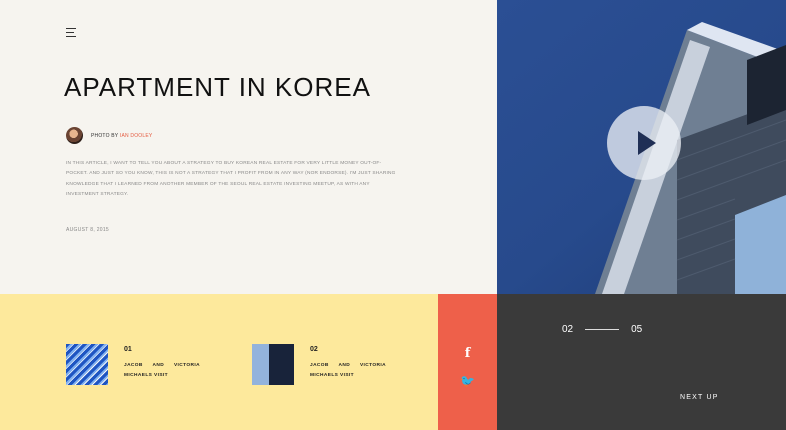 The height and width of the screenshot is (430, 786). What do you see at coordinates (217, 87) in the screenshot?
I see `article-title: APARTMENT IN KOREA` at bounding box center [217, 87].